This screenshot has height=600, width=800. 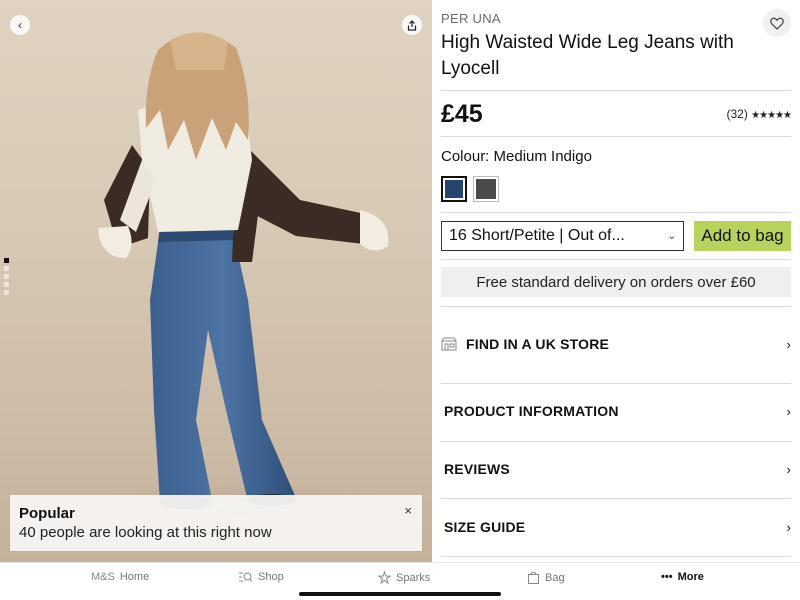 I want to click on store-icon, so click(x=449, y=344).